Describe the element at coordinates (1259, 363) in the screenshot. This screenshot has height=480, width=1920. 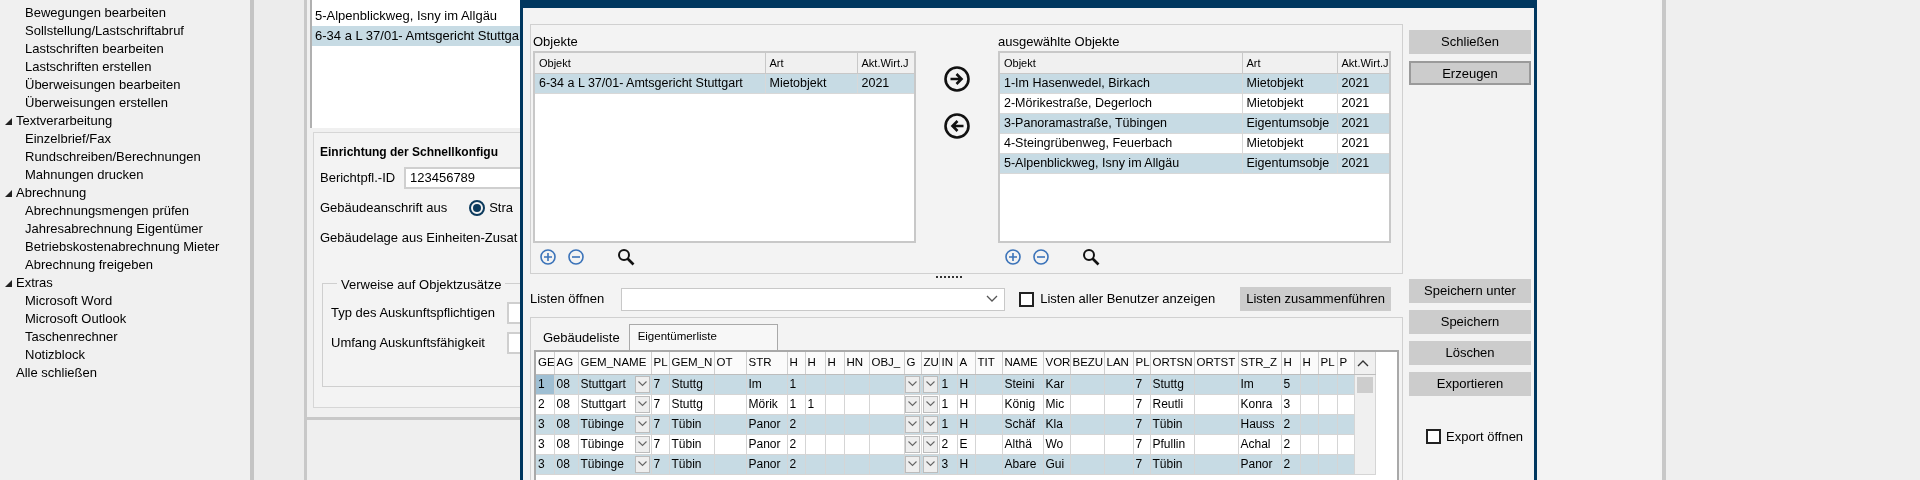
I see `column-header: STR_Z` at that location.